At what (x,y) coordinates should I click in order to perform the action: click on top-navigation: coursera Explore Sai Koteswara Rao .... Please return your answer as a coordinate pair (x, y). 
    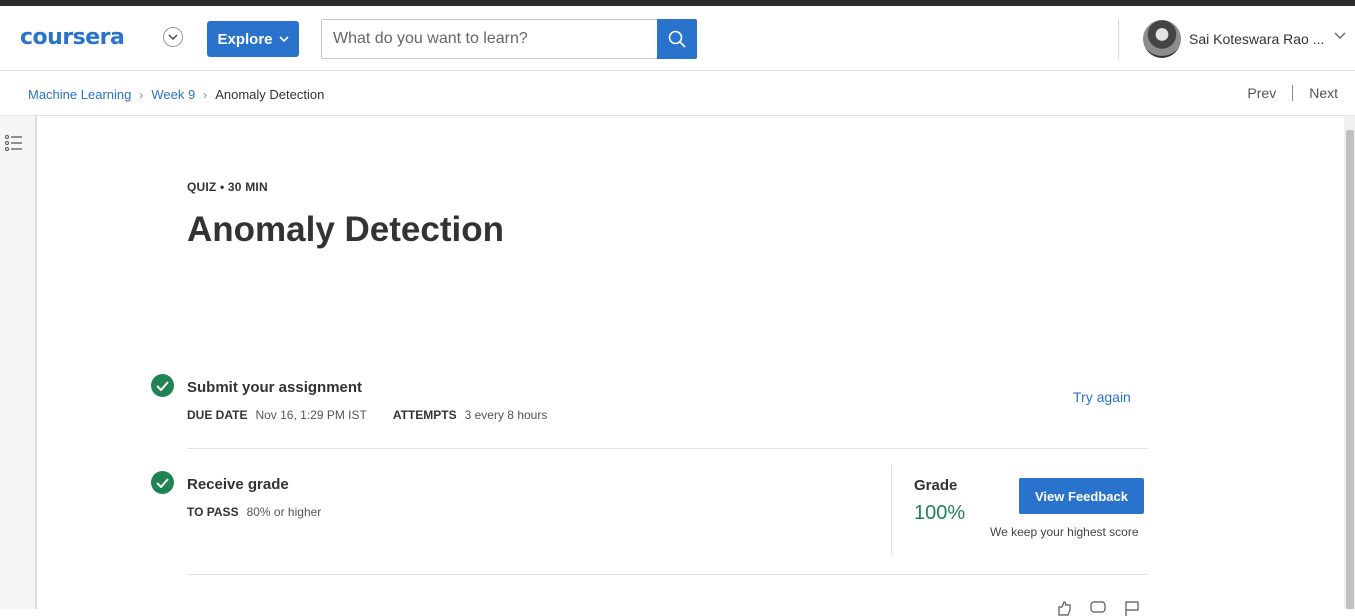
    Looking at the image, I should click on (677, 38).